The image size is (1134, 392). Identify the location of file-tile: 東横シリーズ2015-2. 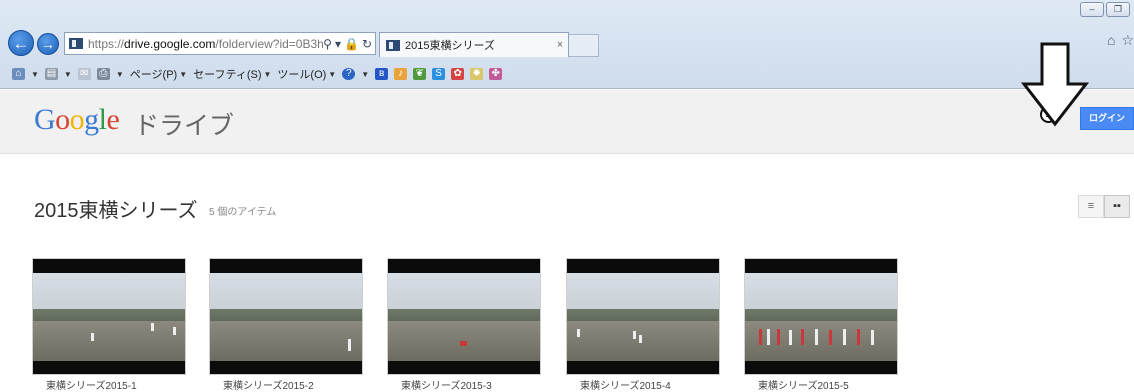
(286, 325).